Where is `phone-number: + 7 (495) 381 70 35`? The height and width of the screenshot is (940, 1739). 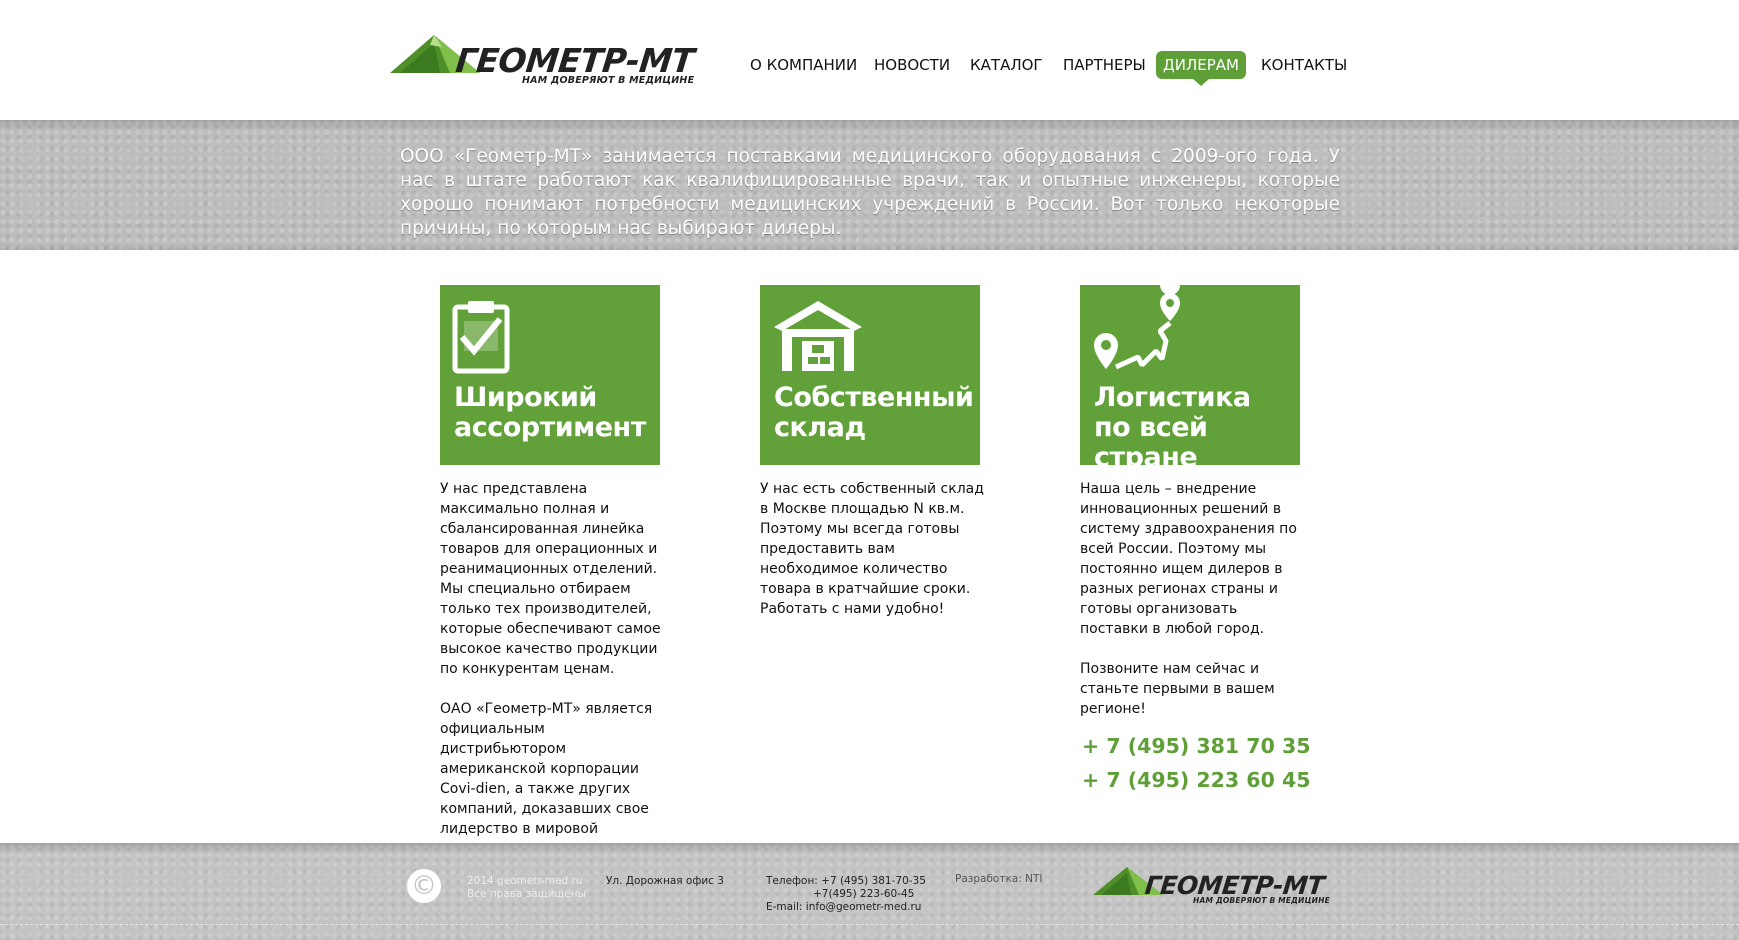
phone-number: + 7 (495) 381 70 35 is located at coordinates (1196, 746).